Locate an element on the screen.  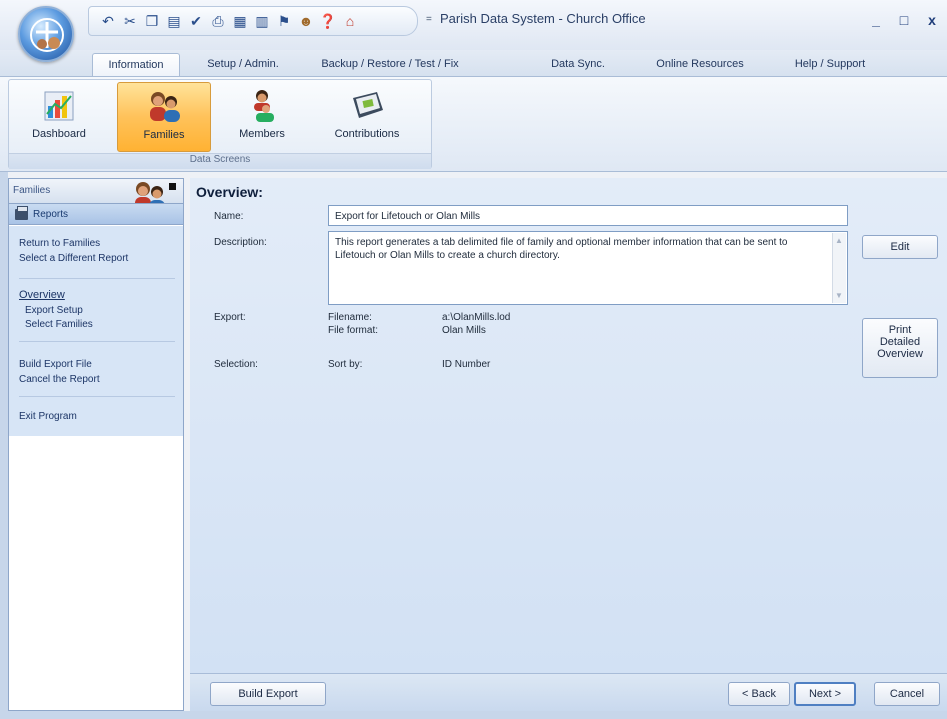
calculator-icon: ▦ is located at coordinates (240, 21).